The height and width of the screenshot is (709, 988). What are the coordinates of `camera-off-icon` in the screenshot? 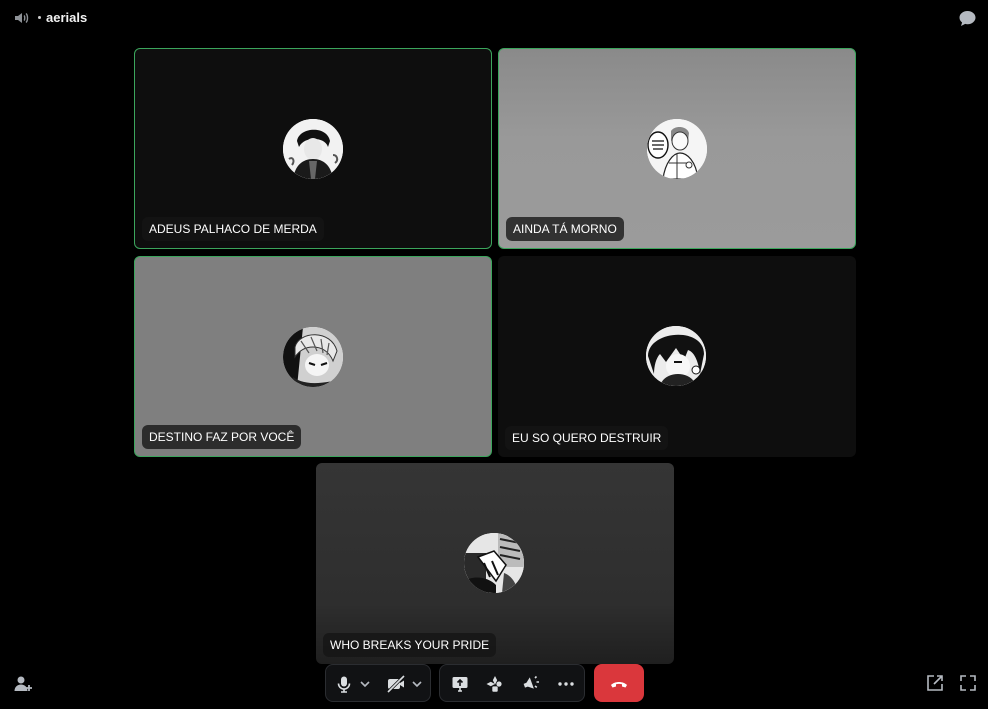 It's located at (396, 684).